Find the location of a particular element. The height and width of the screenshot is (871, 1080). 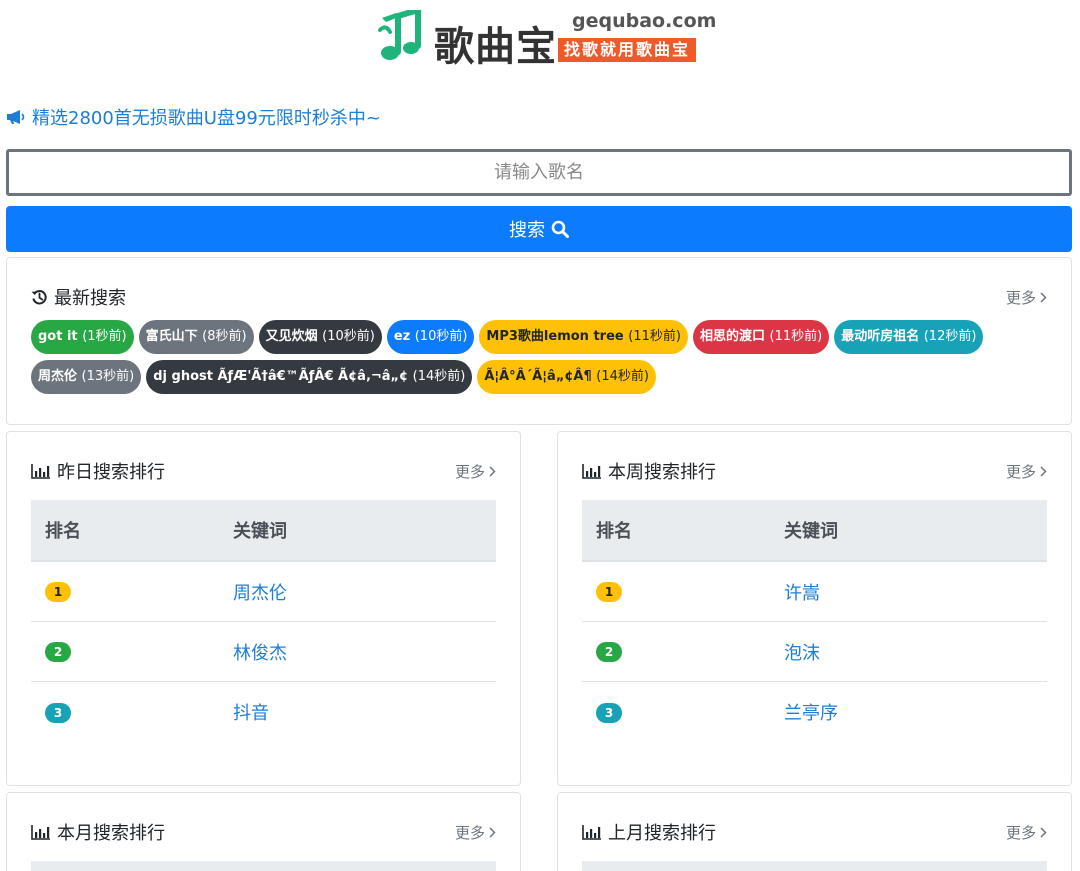

table-row: 1 许嵩 is located at coordinates (814, 592).